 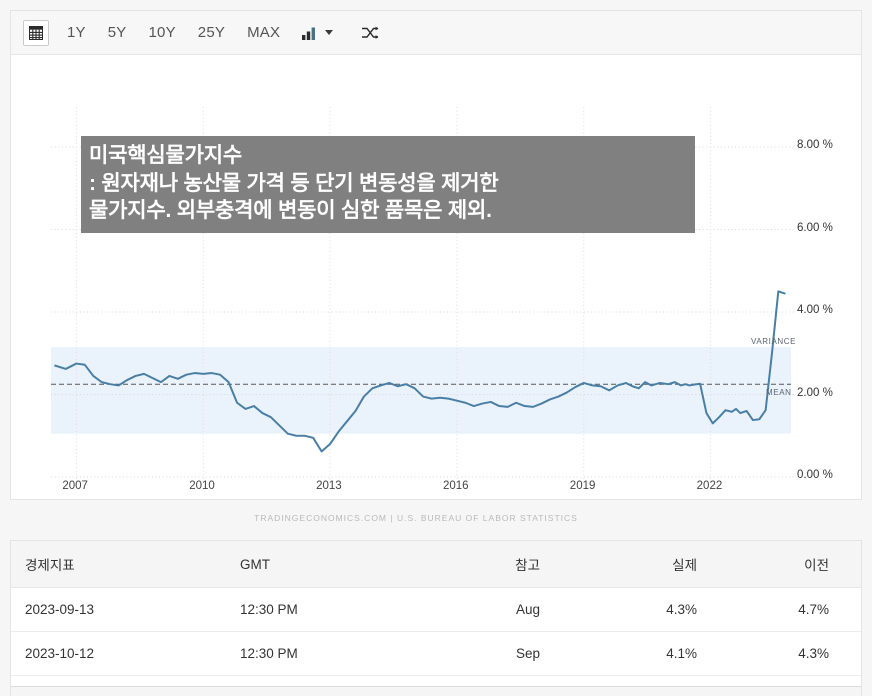 I want to click on y-axis-tick-label: 0.00 %, so click(x=815, y=475).